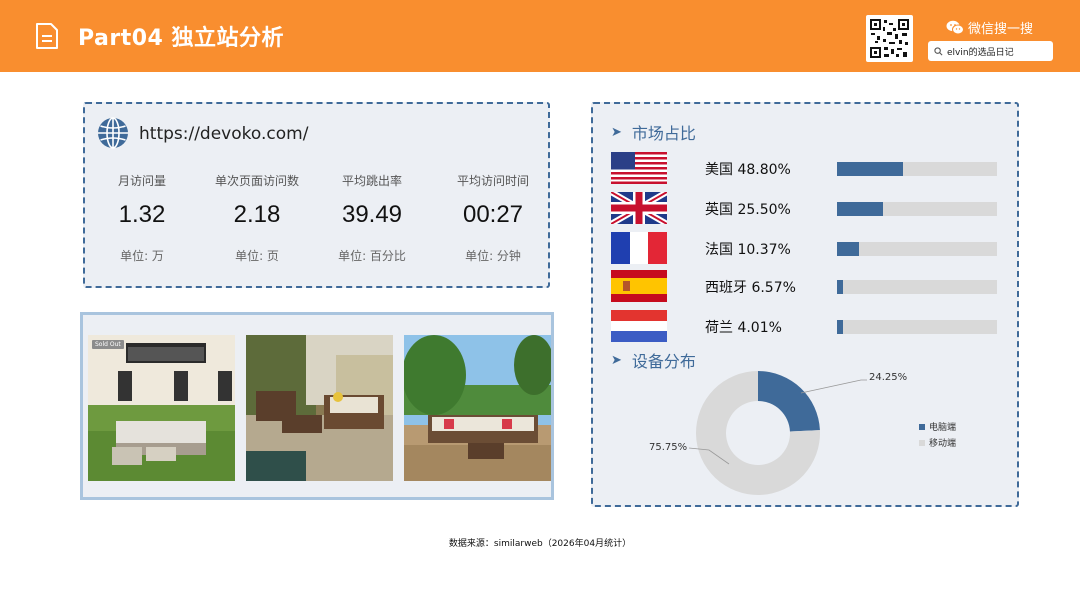 Image resolution: width=1080 pixels, height=611 pixels. I want to click on device-legend: 电脑端 移动端, so click(937, 436).